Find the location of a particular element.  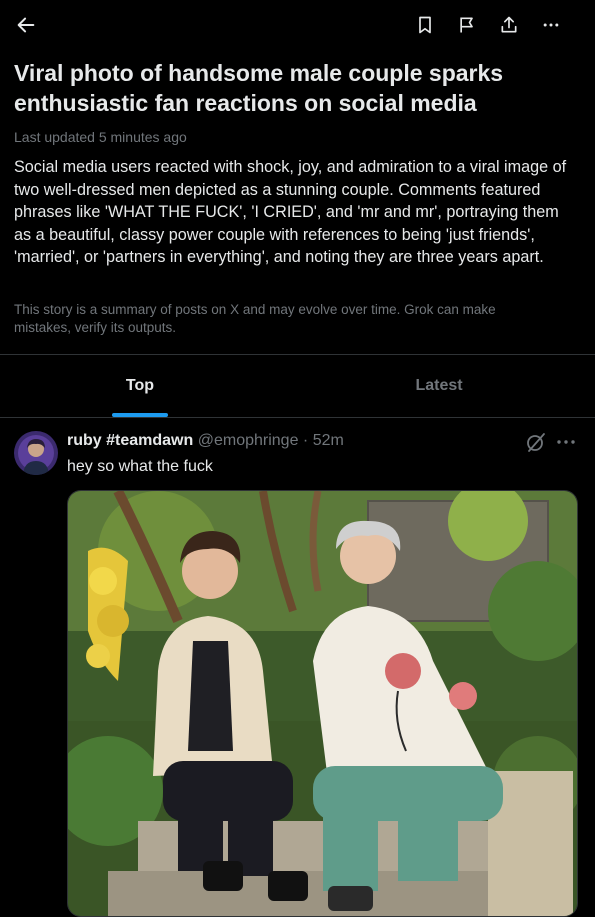

tab-top: Top is located at coordinates (140, 386).